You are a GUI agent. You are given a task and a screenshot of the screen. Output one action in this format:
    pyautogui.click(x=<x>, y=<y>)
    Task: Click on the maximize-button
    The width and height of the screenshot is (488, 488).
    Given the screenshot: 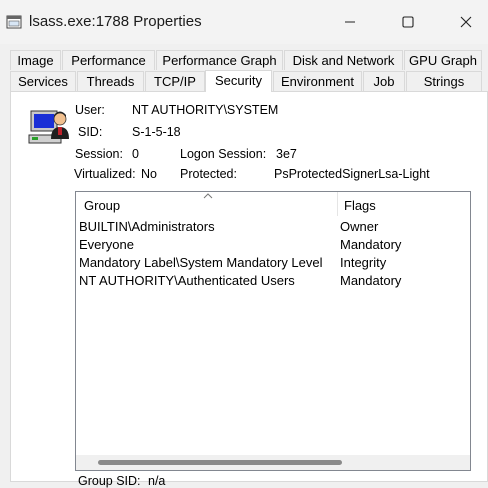 What is the action you would take?
    pyautogui.click(x=408, y=22)
    